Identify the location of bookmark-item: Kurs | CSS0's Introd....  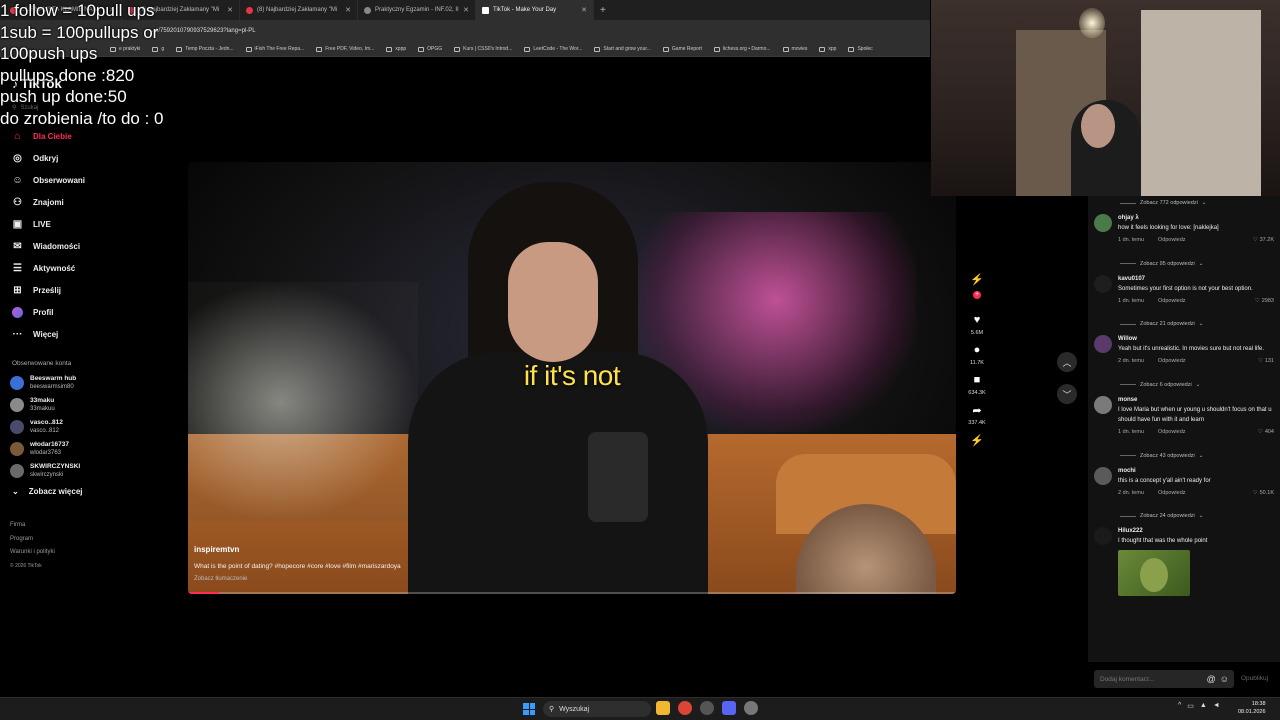
(483, 49).